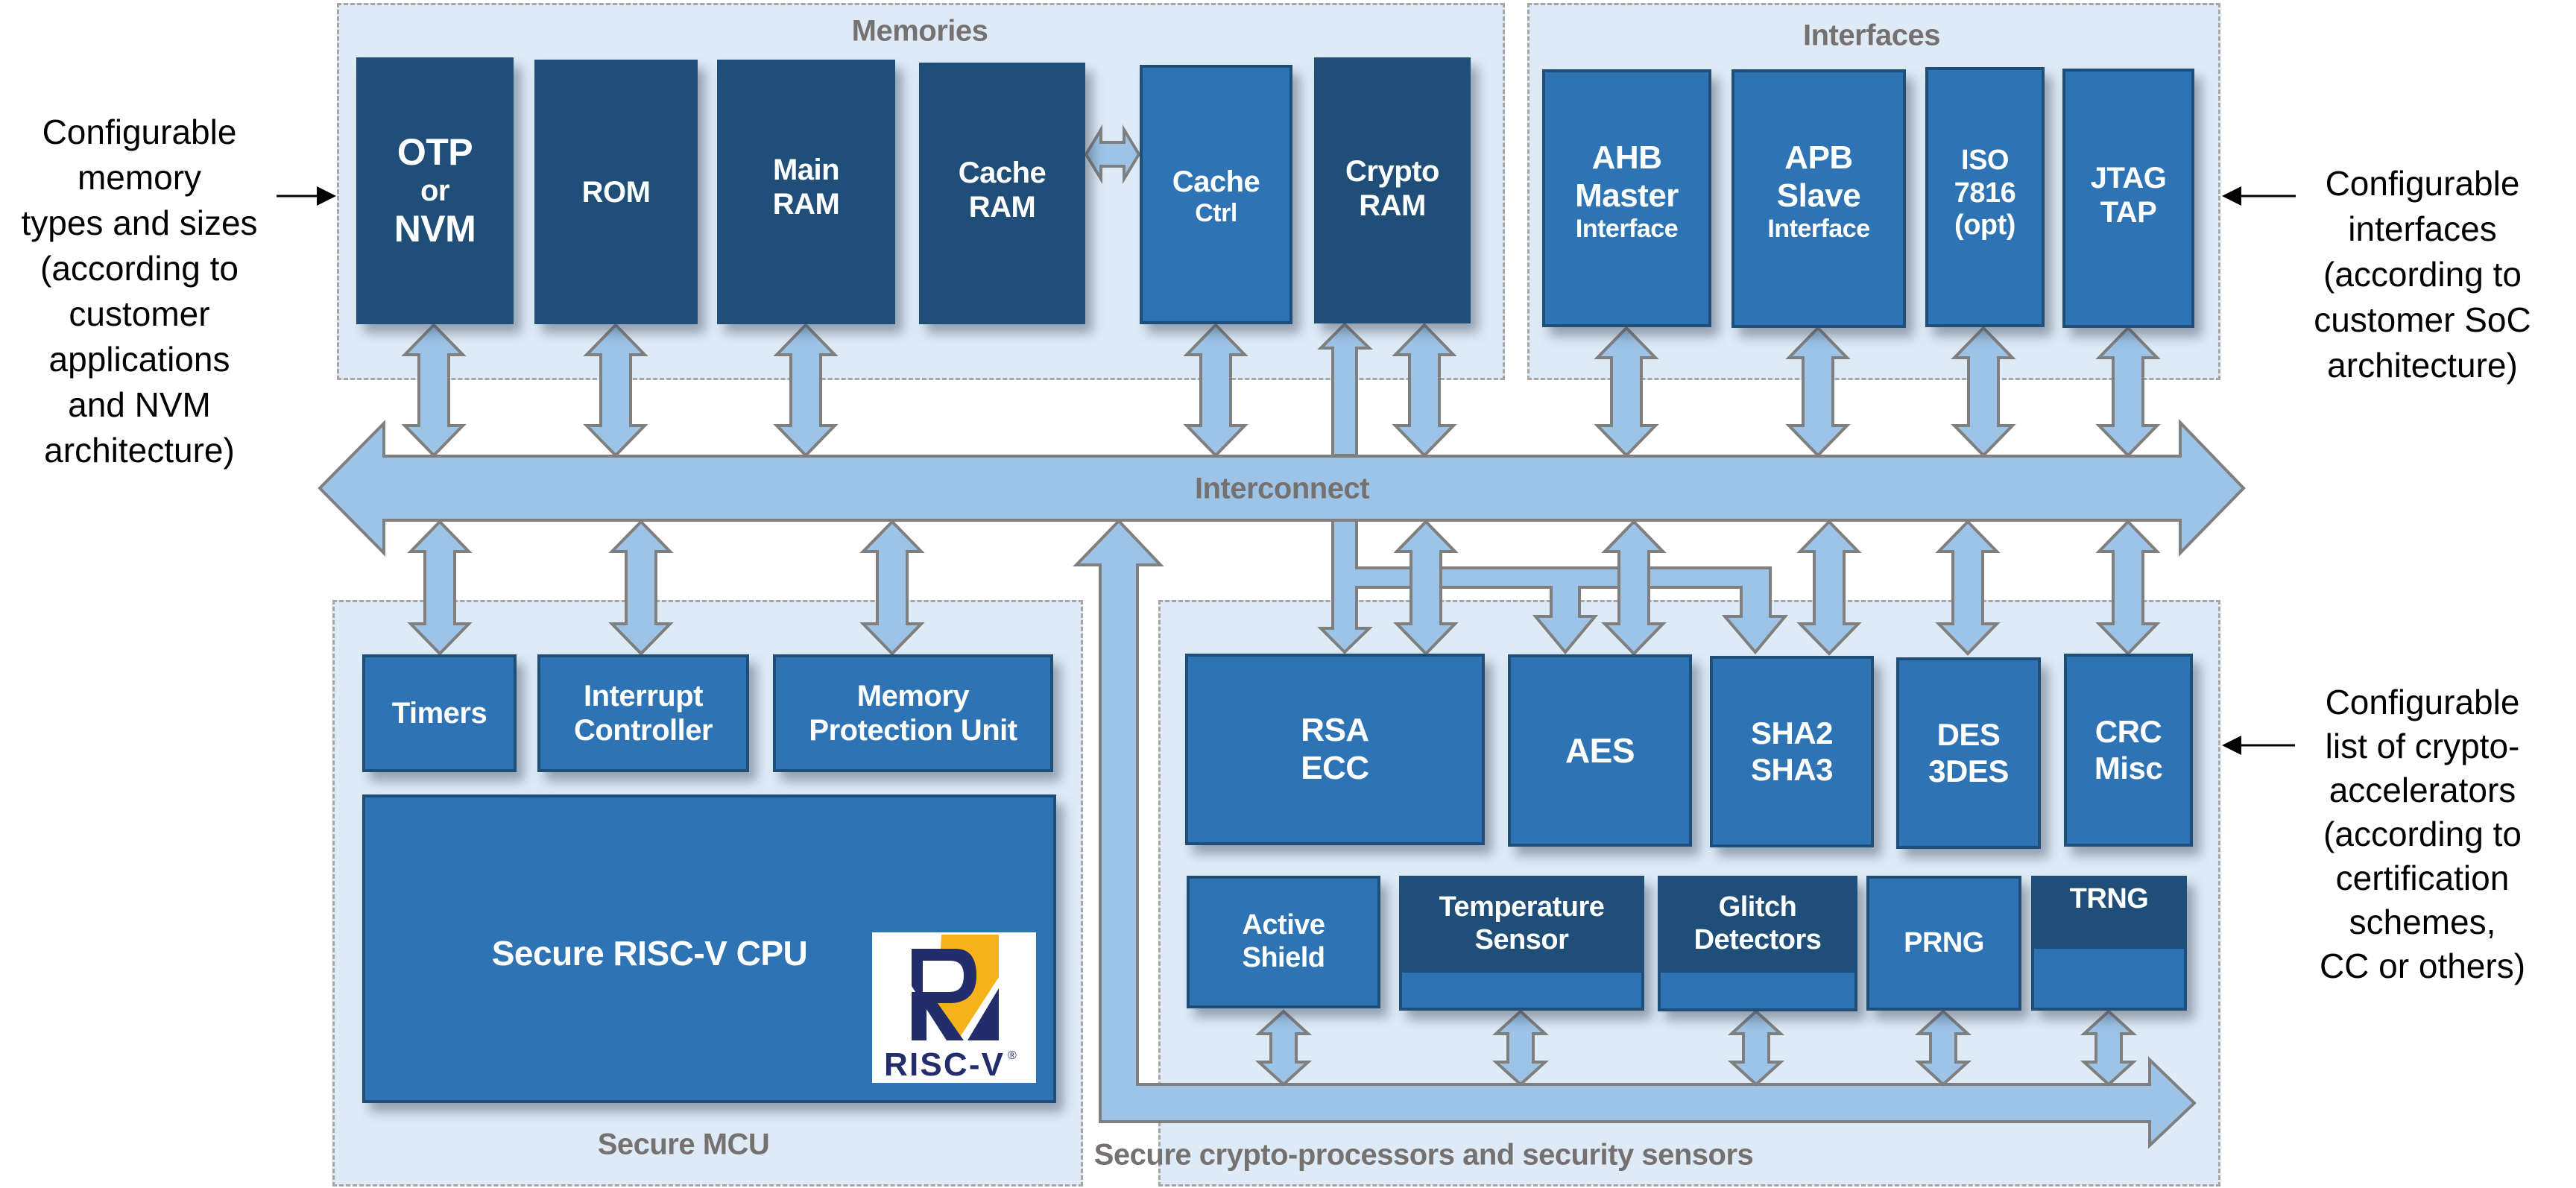 The width and height of the screenshot is (2576, 1188). I want to click on block-line: Ctrl, so click(1216, 213).